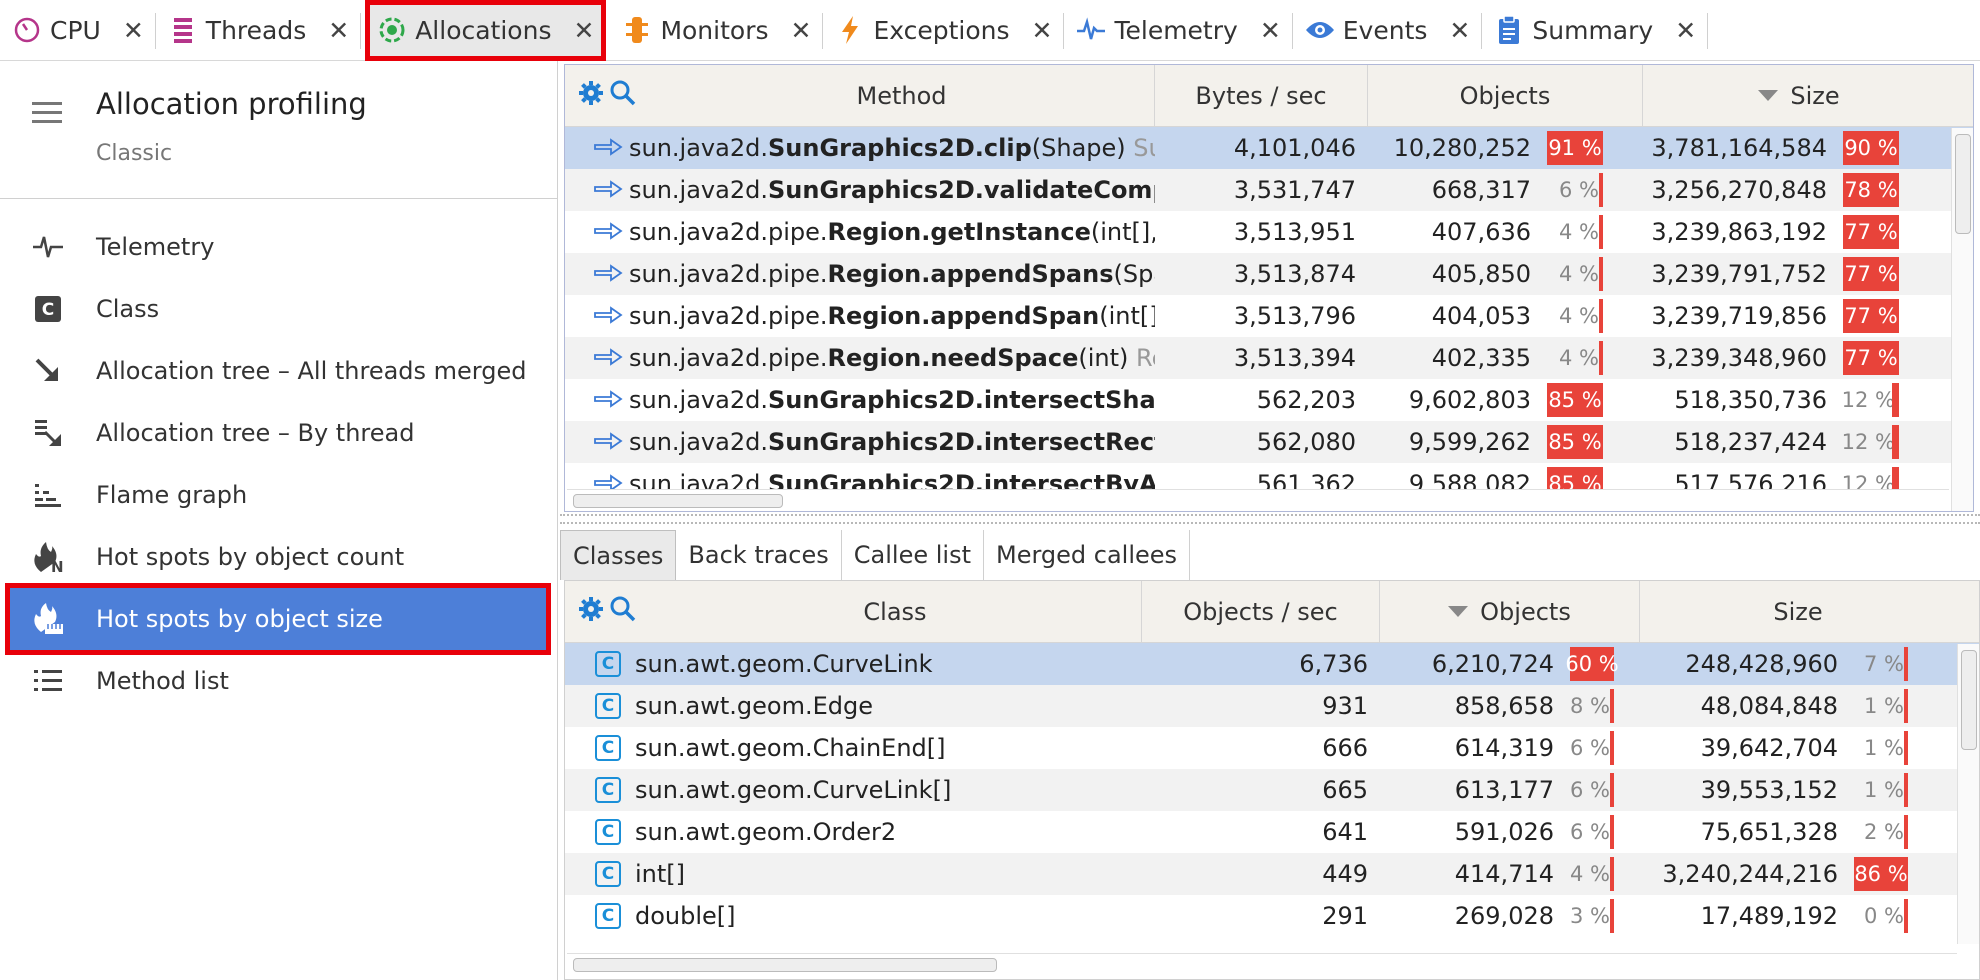 This screenshot has height=980, width=1980. I want to click on column-header-size-label: Size, so click(1815, 95).